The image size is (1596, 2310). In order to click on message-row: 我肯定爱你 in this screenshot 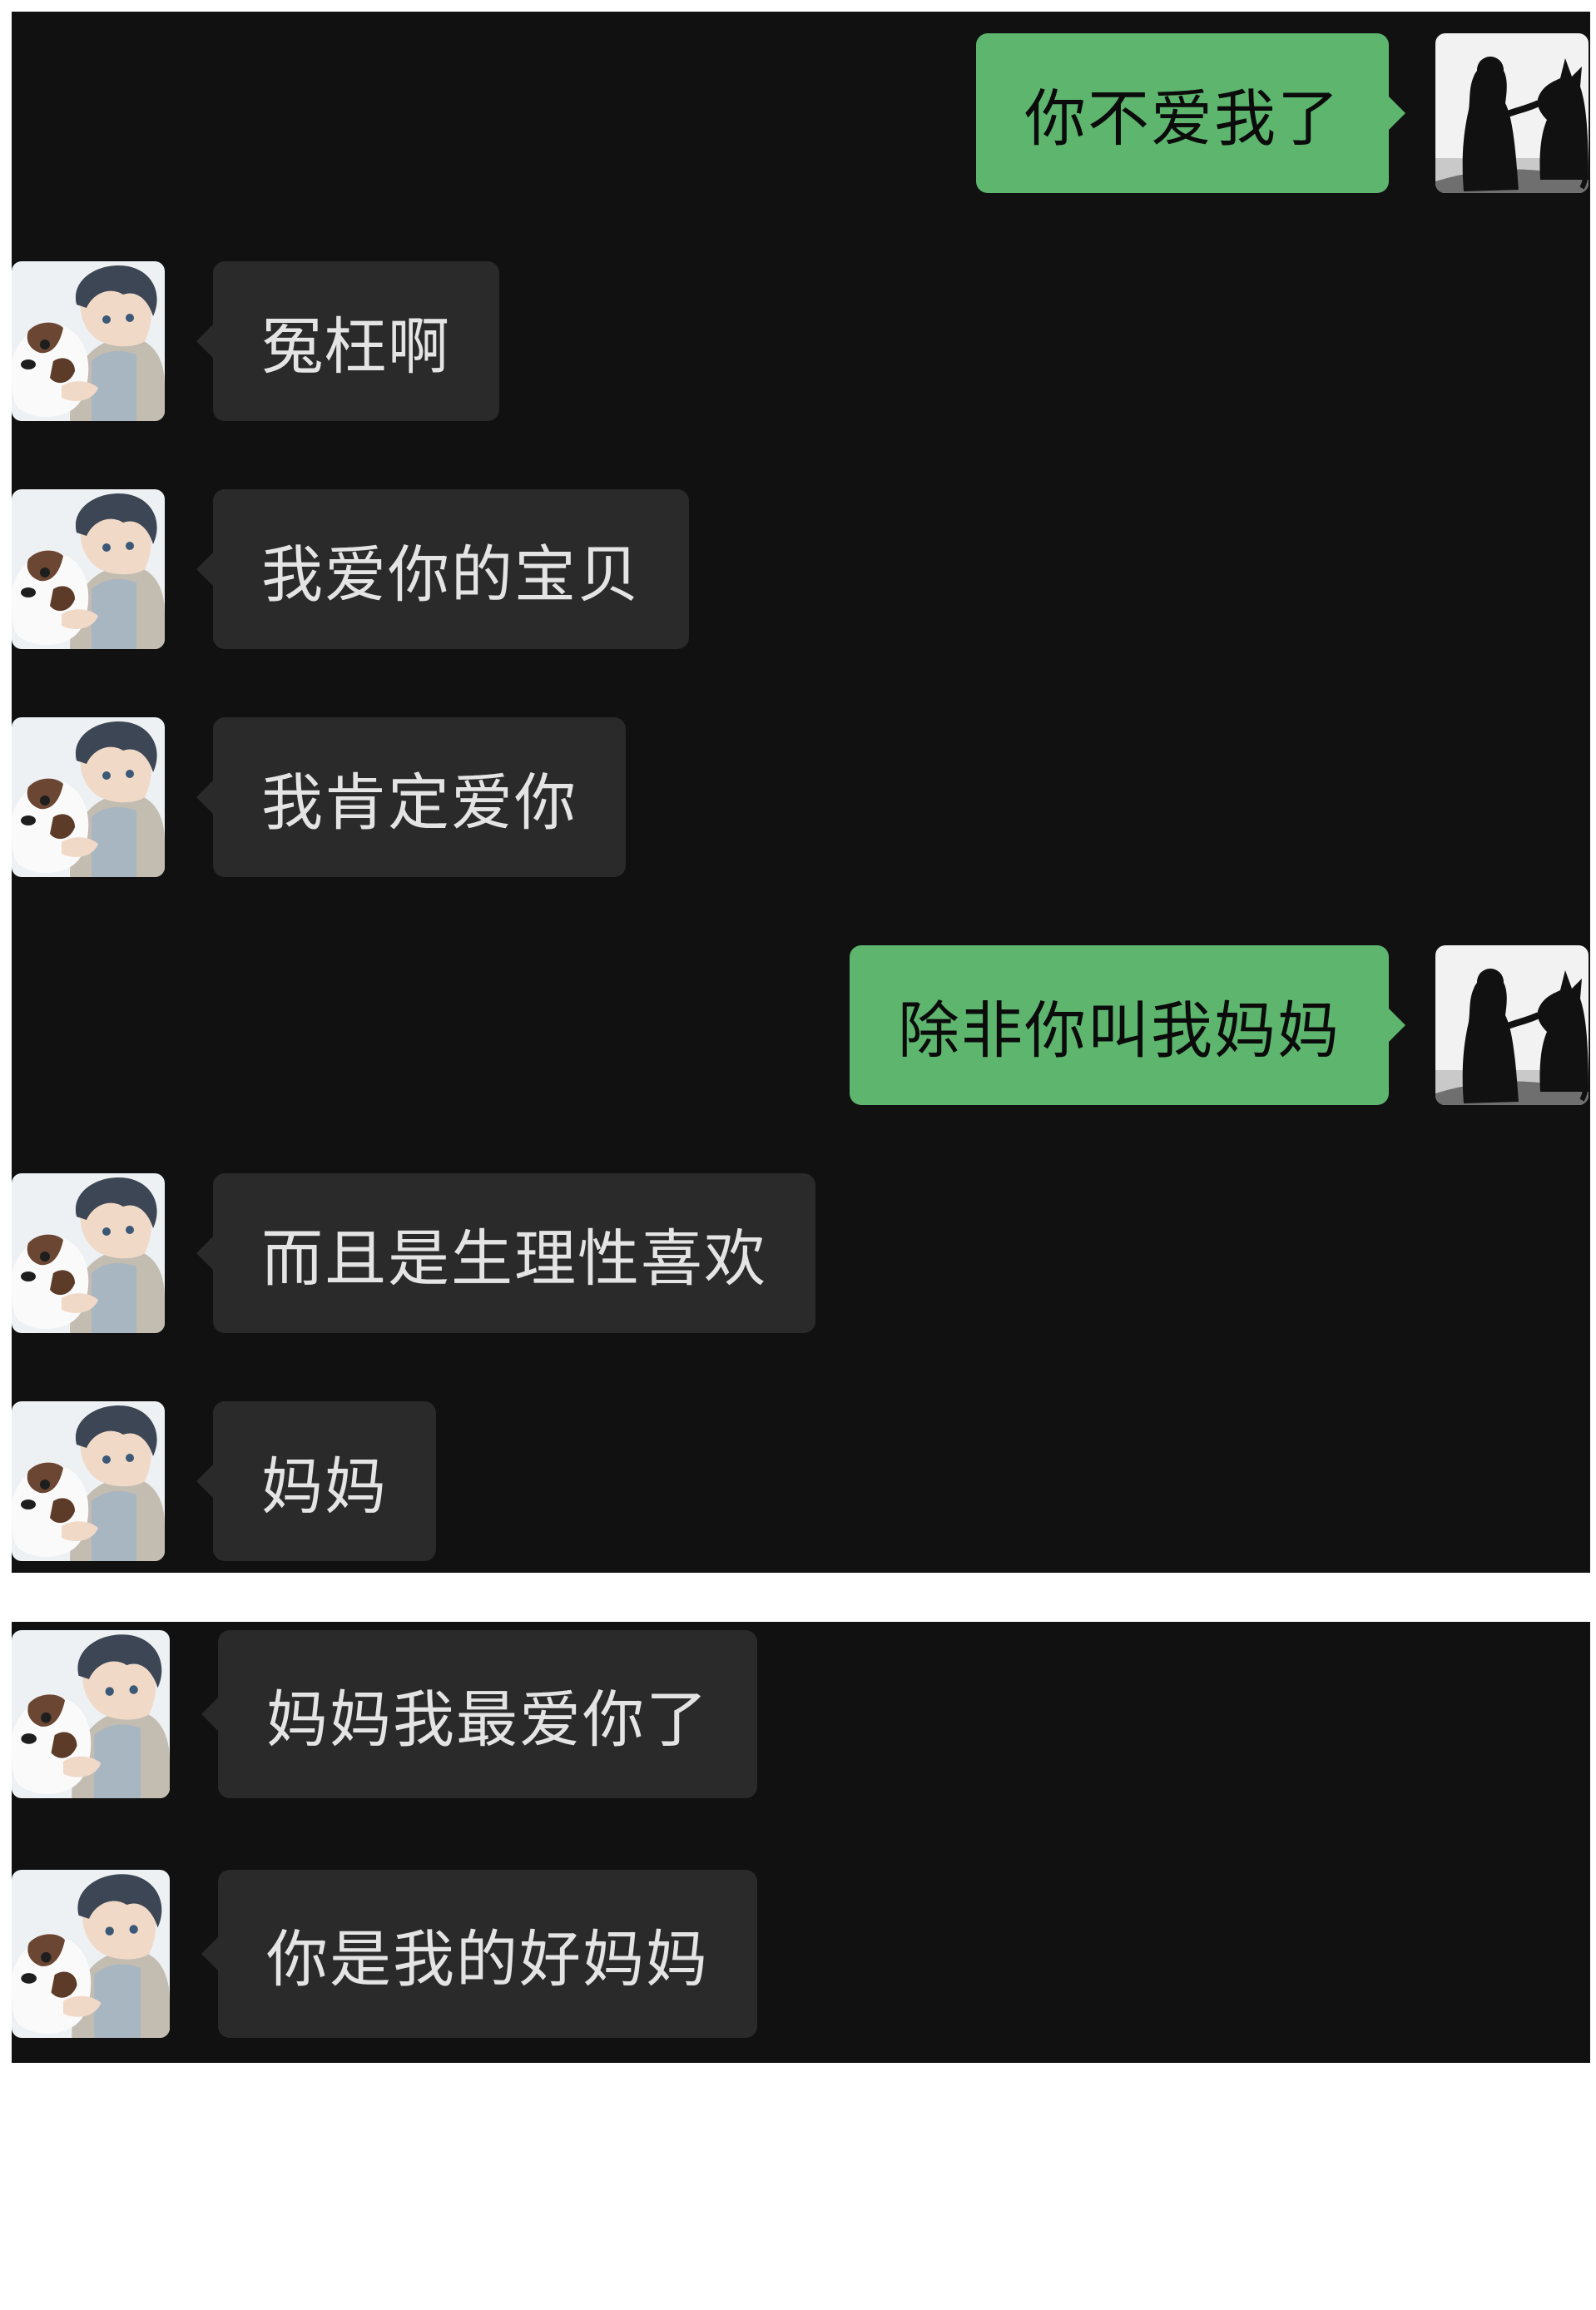, I will do `click(801, 797)`.